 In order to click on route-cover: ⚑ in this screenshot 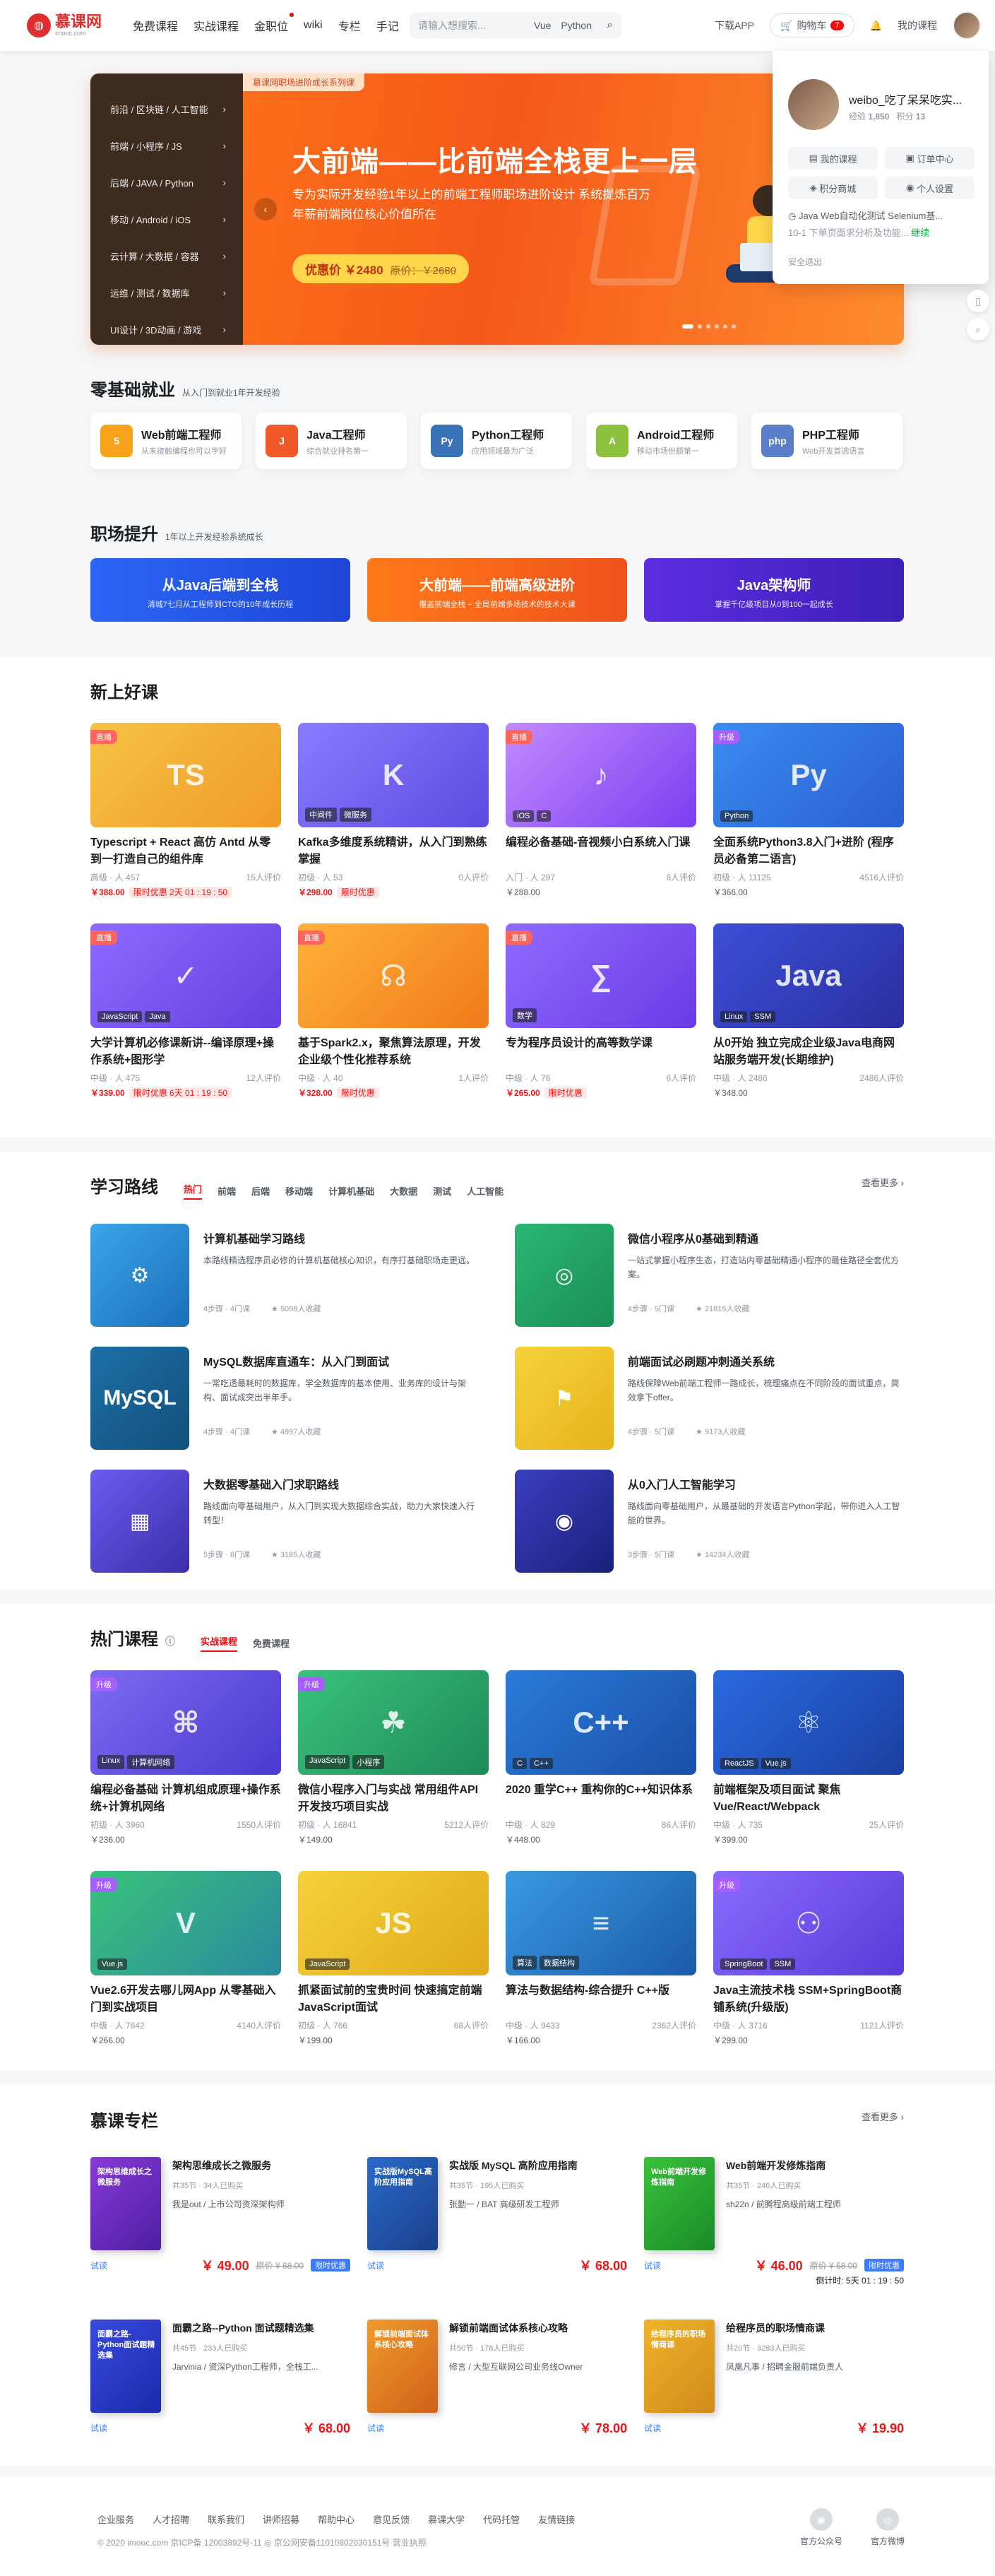, I will do `click(564, 1398)`.